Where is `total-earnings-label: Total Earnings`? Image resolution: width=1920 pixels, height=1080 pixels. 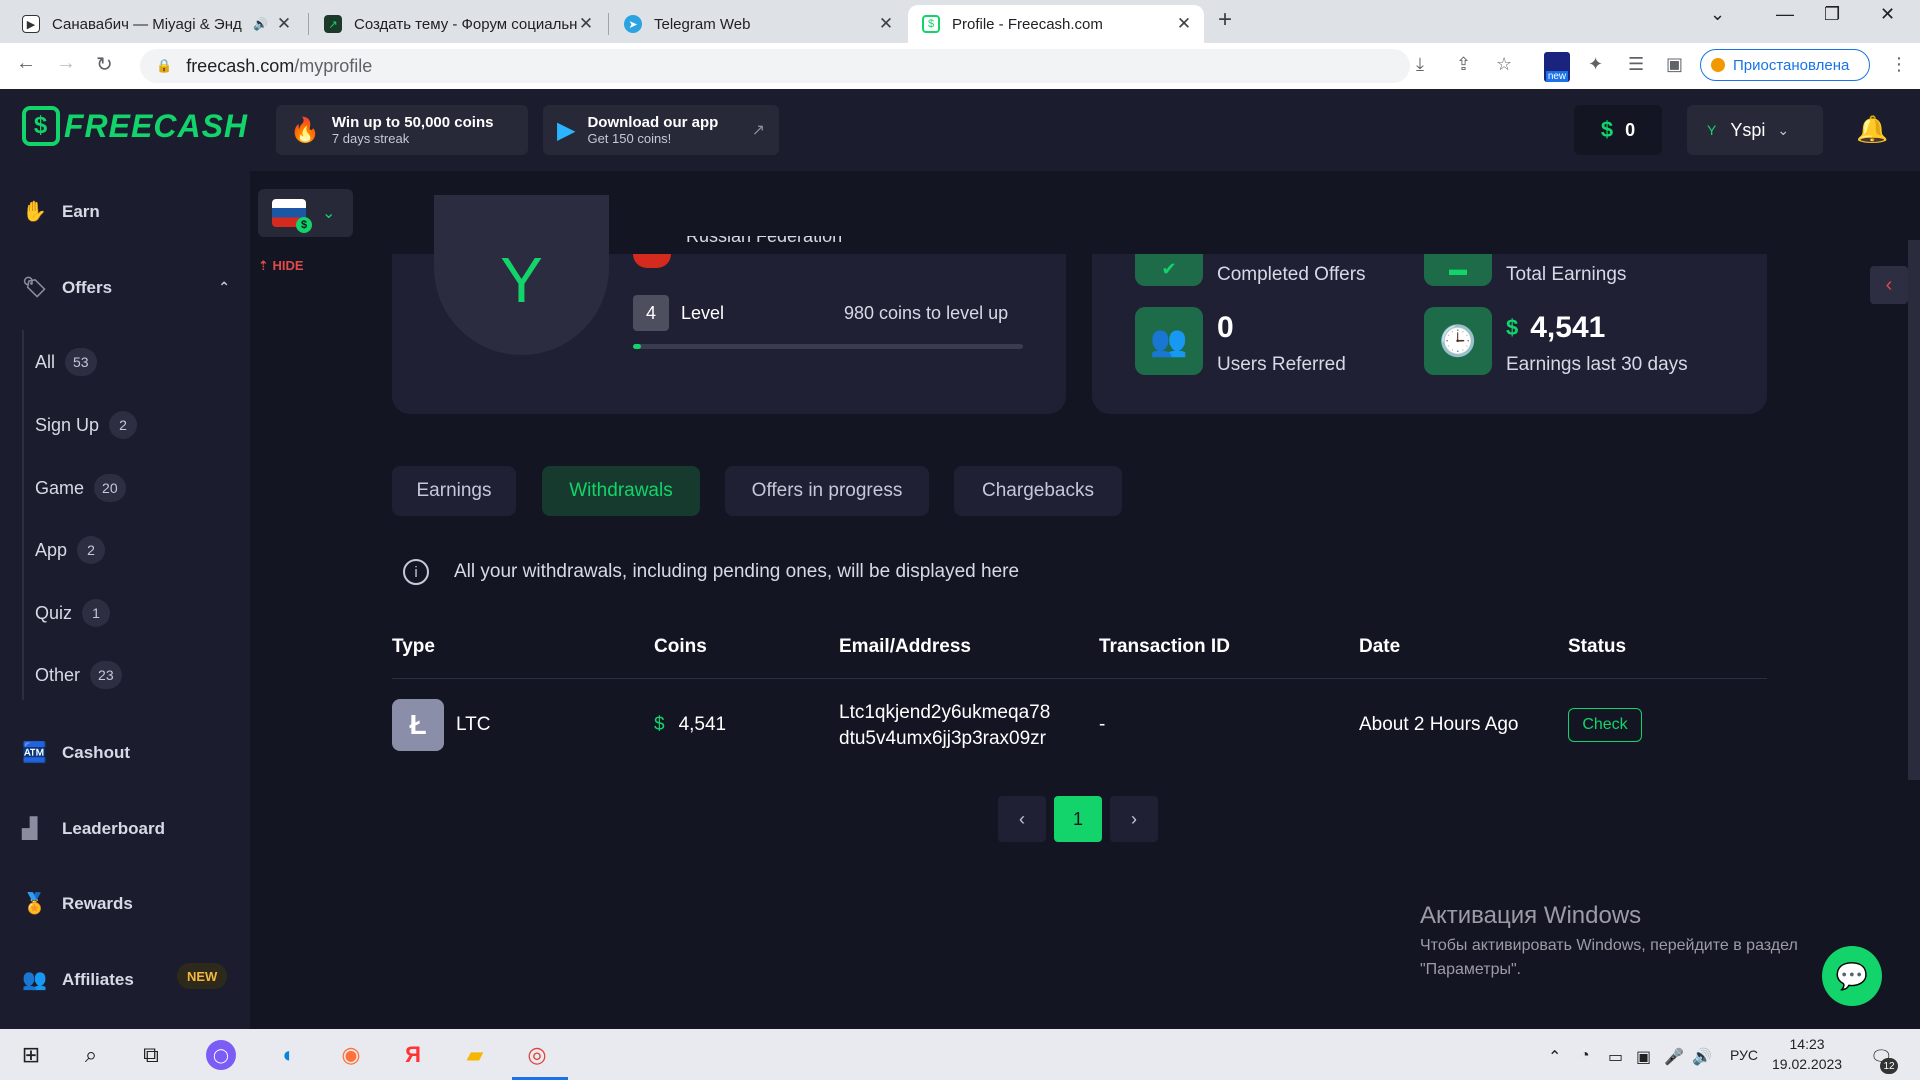 total-earnings-label: Total Earnings is located at coordinates (1566, 274).